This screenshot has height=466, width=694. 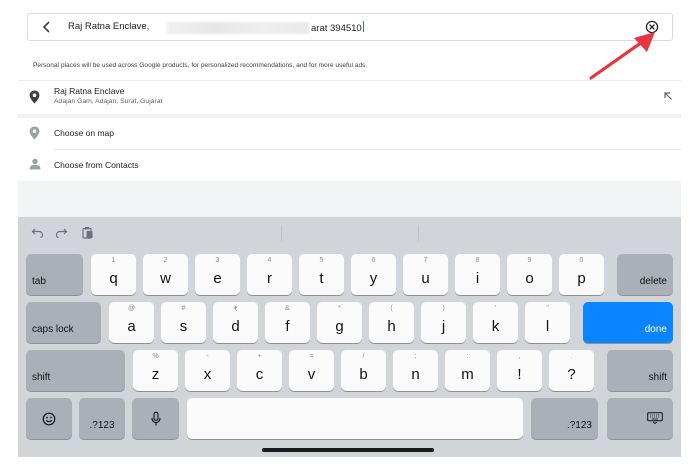 What do you see at coordinates (287, 308) in the screenshot?
I see `key-alt-label: &` at bounding box center [287, 308].